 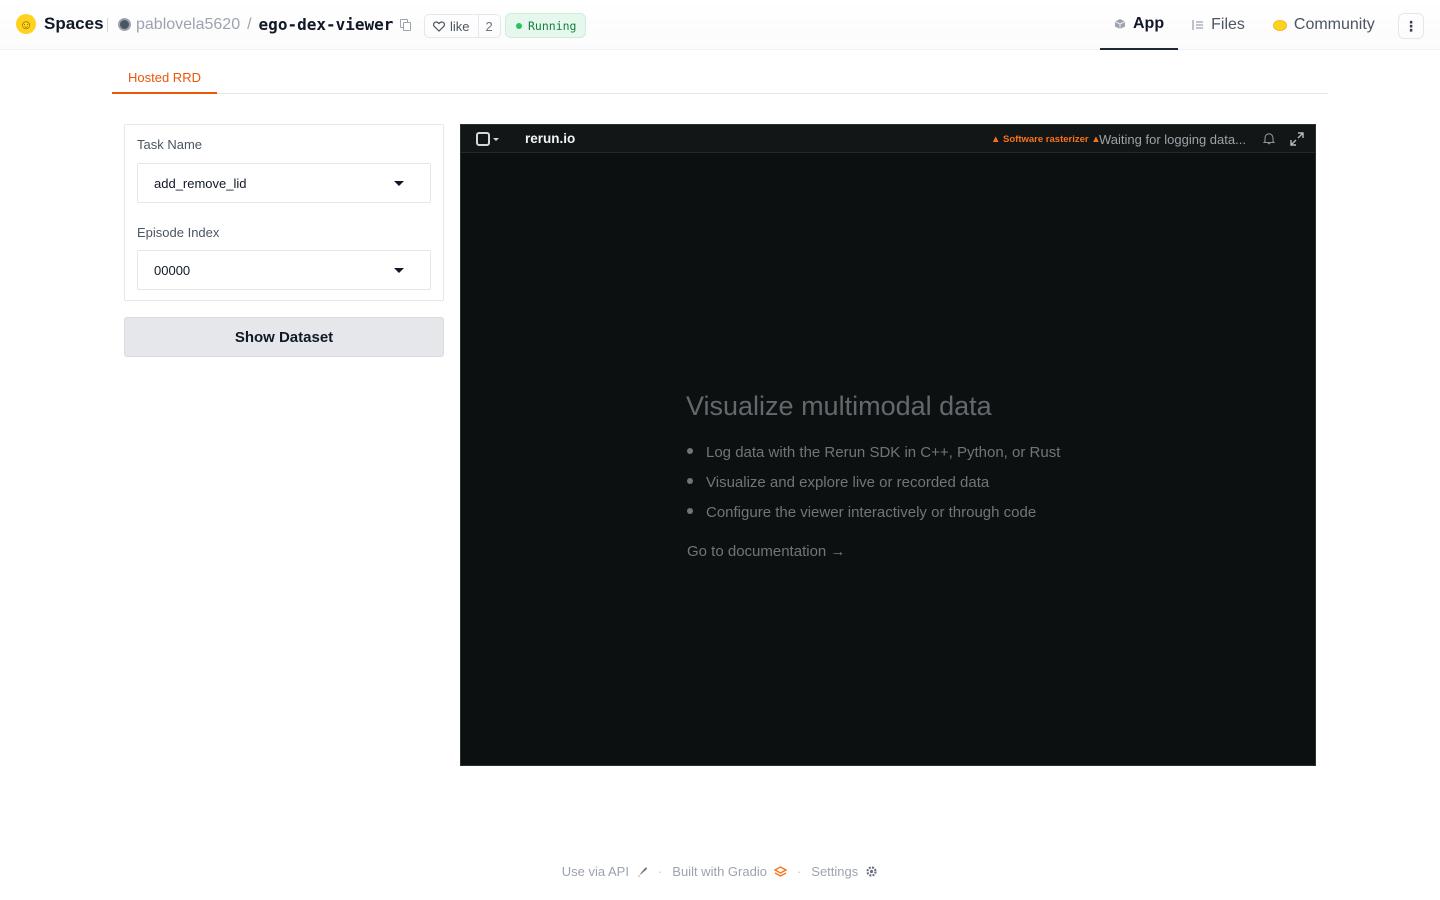 What do you see at coordinates (74, 23) in the screenshot?
I see `spaces-label: Spaces` at bounding box center [74, 23].